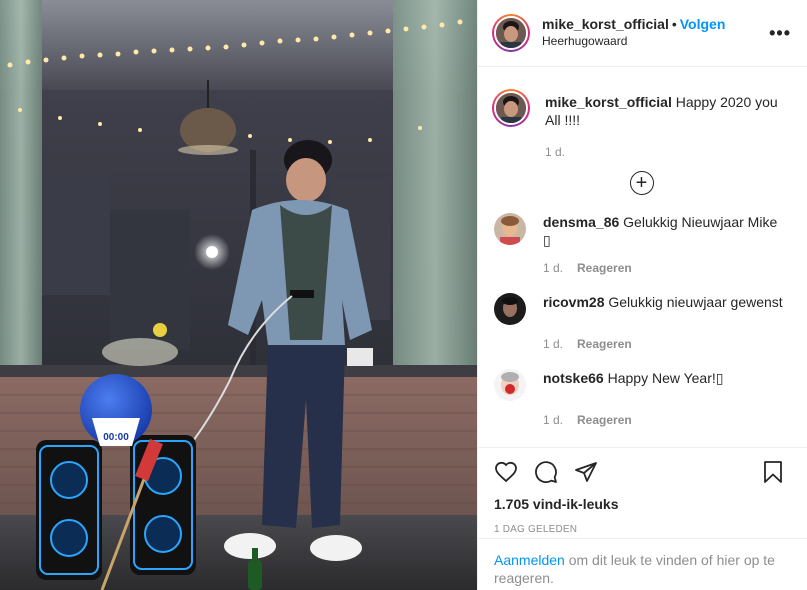 Image resolution: width=807 pixels, height=590 pixels. I want to click on comment-text-block: ricovm28 Gelukkig nieuwjaar gewenst, so click(663, 302).